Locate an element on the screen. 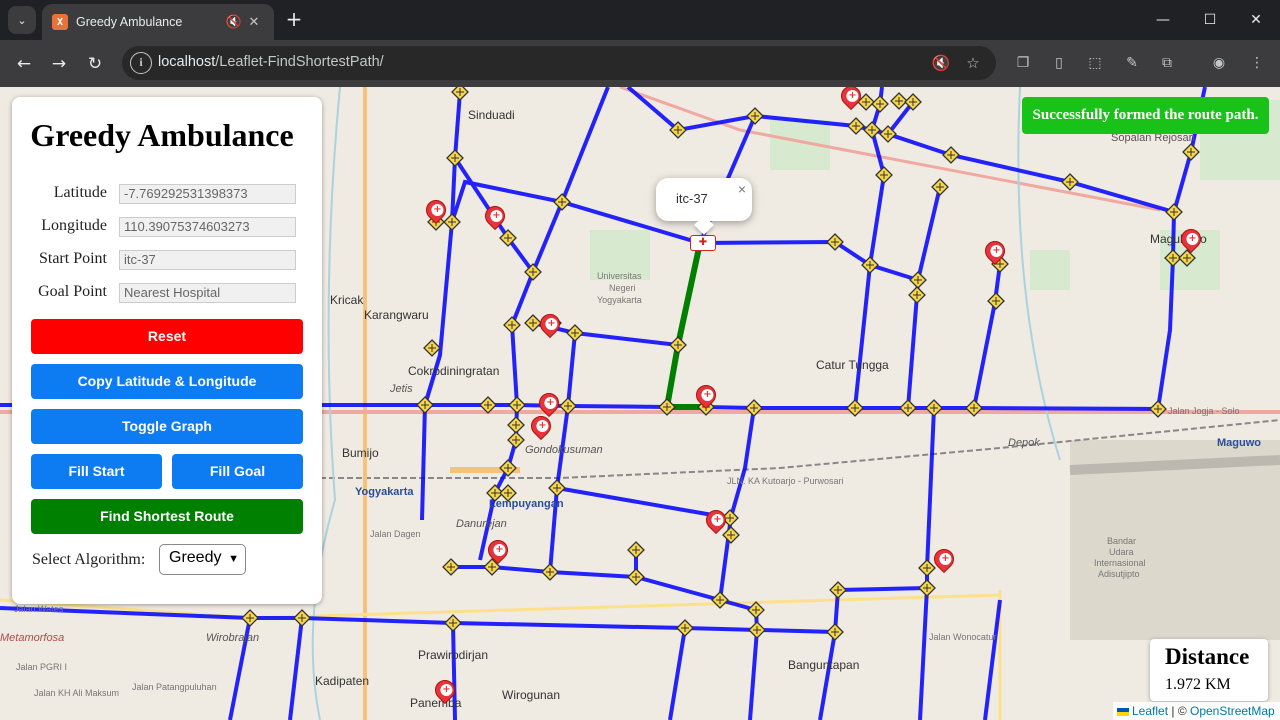  chevron-down-icon: ▼ is located at coordinates (233, 559).